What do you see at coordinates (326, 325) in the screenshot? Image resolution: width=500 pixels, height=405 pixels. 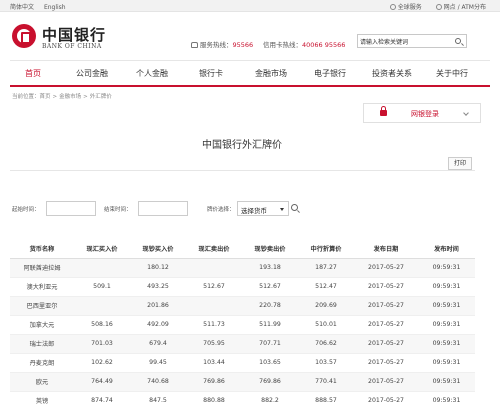 I see `table-cell: 510.01` at bounding box center [326, 325].